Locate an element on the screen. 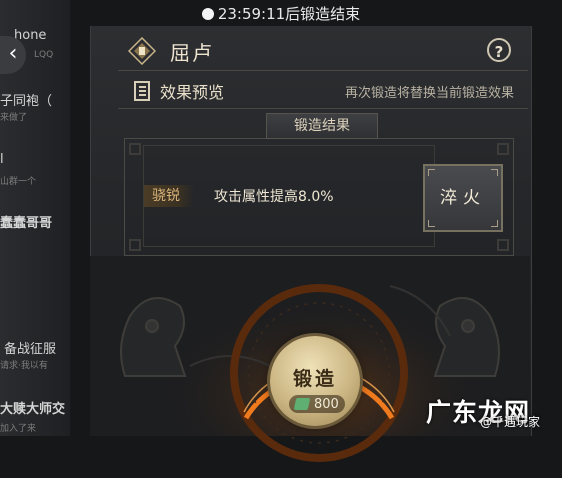 The width and height of the screenshot is (562, 478). title-row: 屈卢 is located at coordinates (170, 51).